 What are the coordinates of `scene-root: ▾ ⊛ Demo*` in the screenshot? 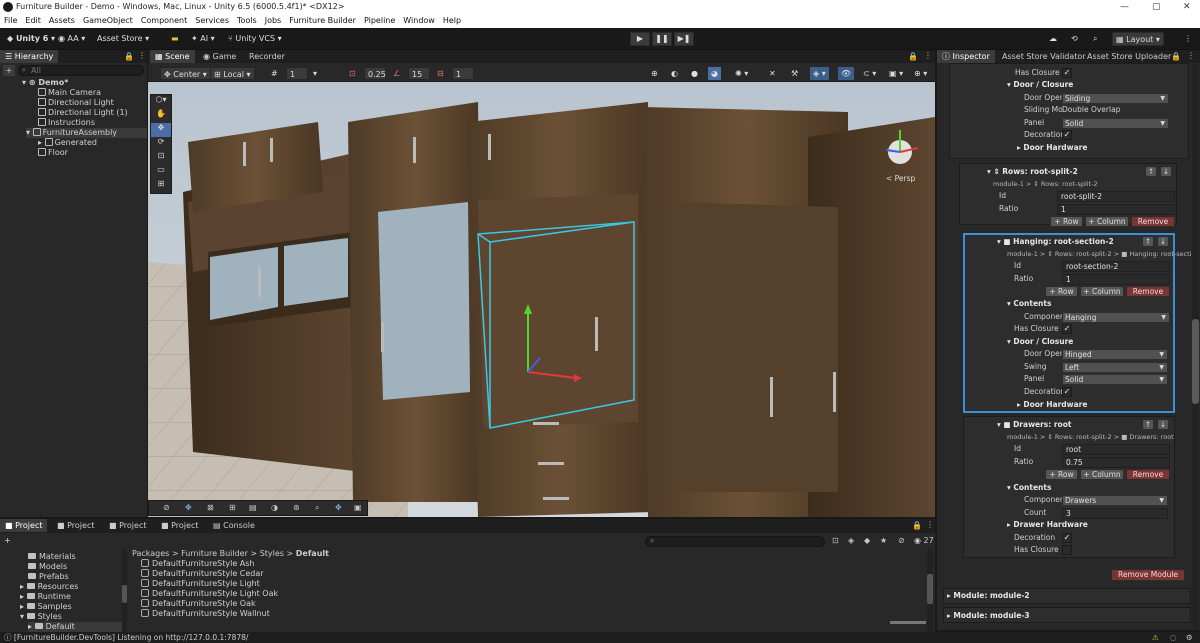 It's located at (45, 83).